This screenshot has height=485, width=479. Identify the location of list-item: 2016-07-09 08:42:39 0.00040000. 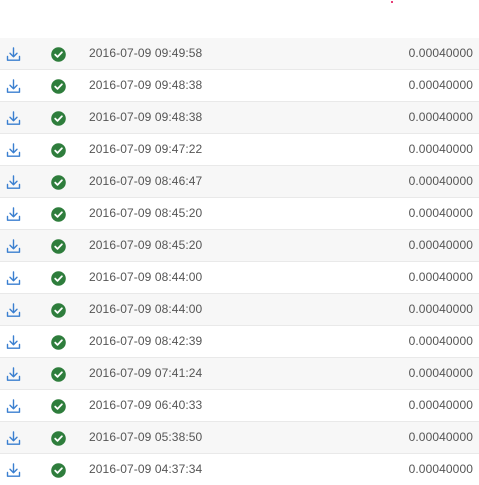
(239, 342).